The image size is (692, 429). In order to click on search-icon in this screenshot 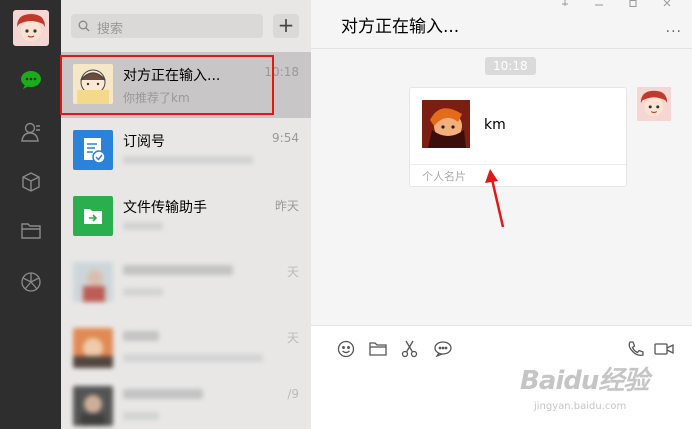, I will do `click(84, 26)`.